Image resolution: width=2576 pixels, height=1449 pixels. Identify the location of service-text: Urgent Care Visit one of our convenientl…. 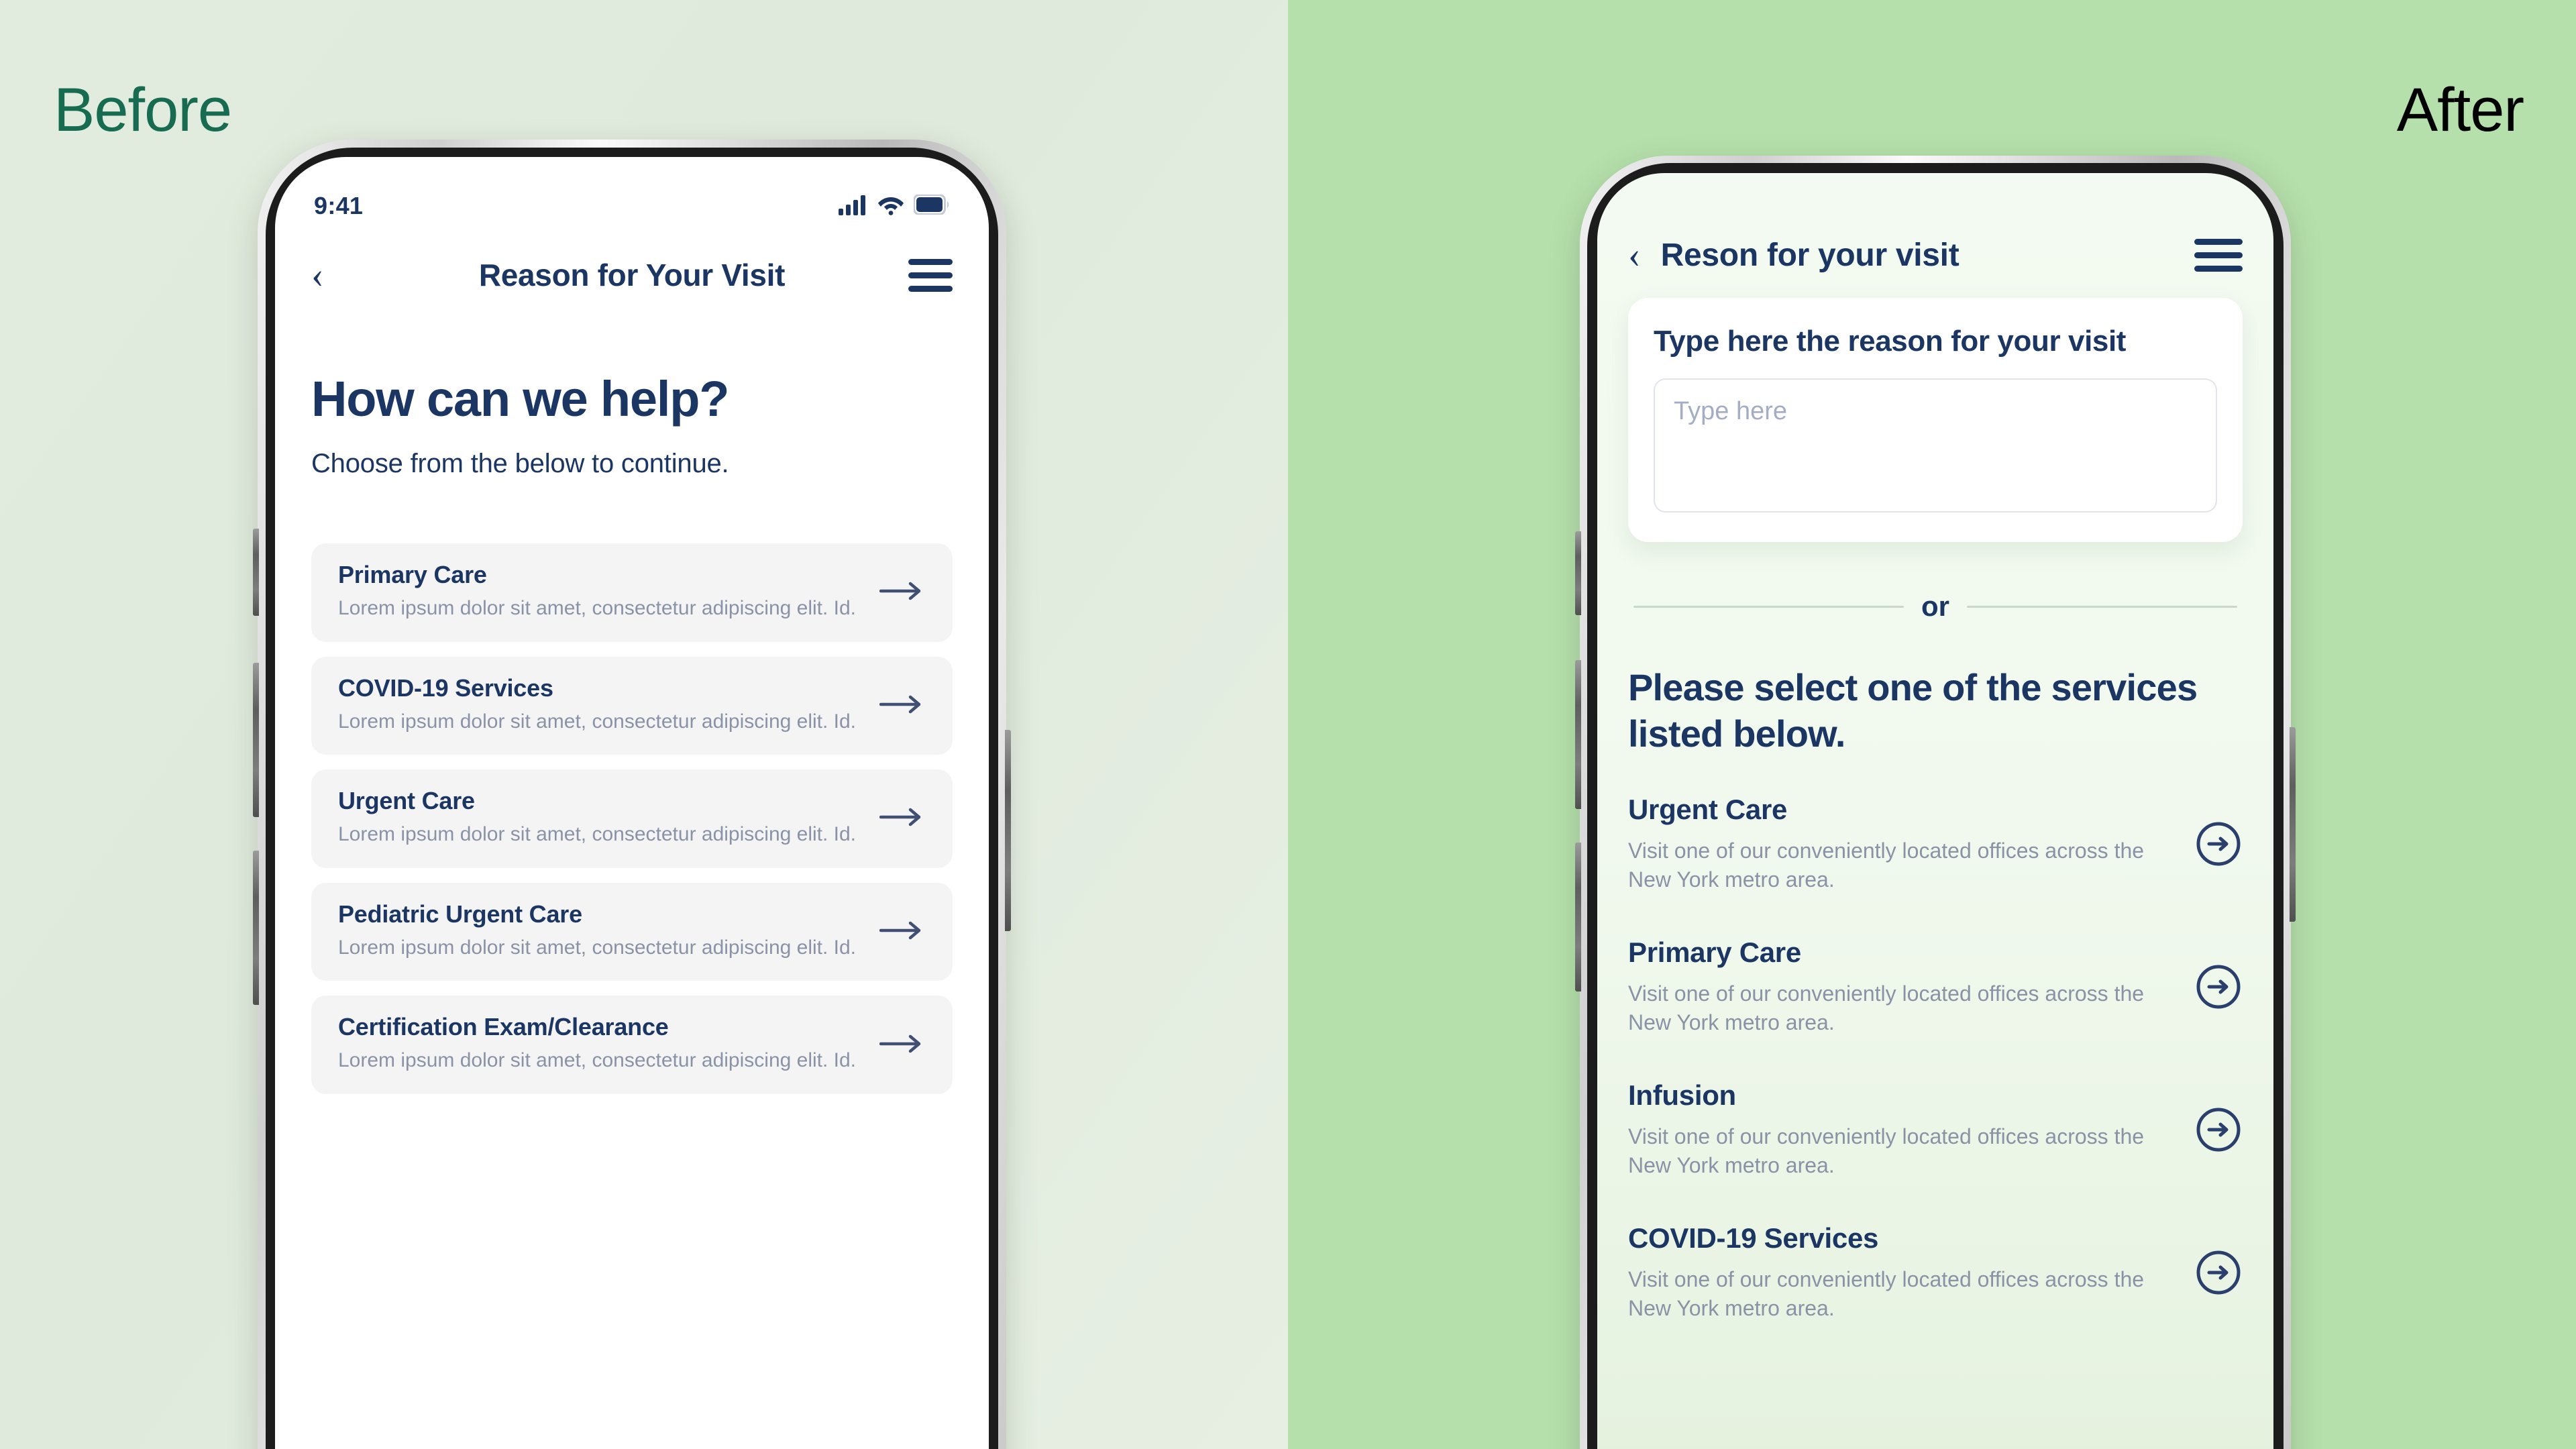
(1902, 844).